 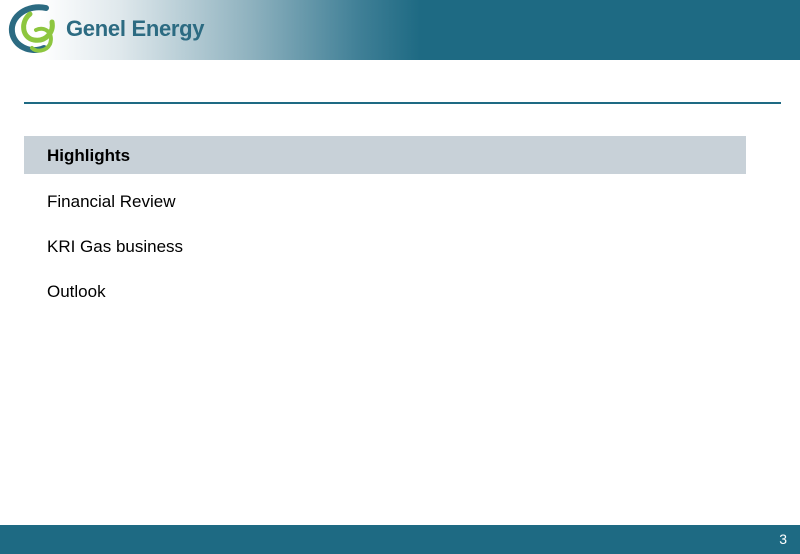 I want to click on genel-logo-icon, so click(x=31, y=28).